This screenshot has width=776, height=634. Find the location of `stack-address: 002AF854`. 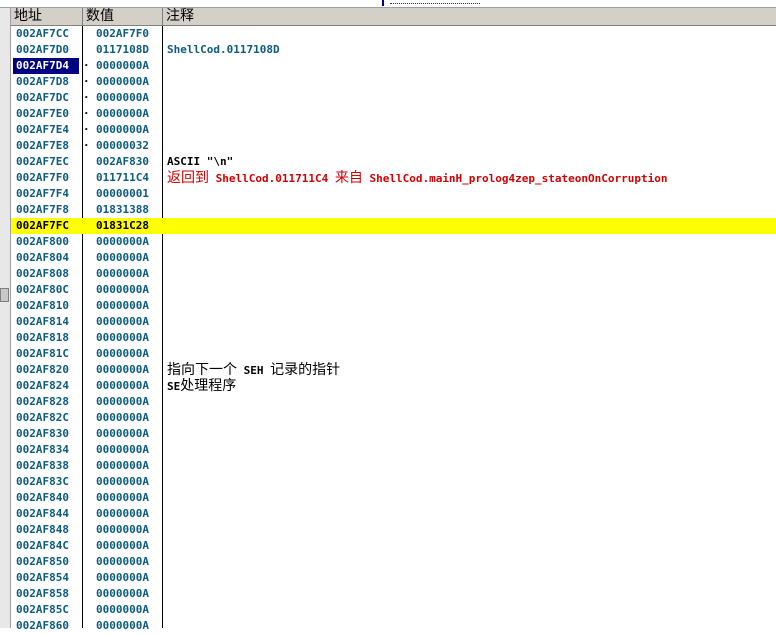

stack-address: 002AF854 is located at coordinates (42, 577).